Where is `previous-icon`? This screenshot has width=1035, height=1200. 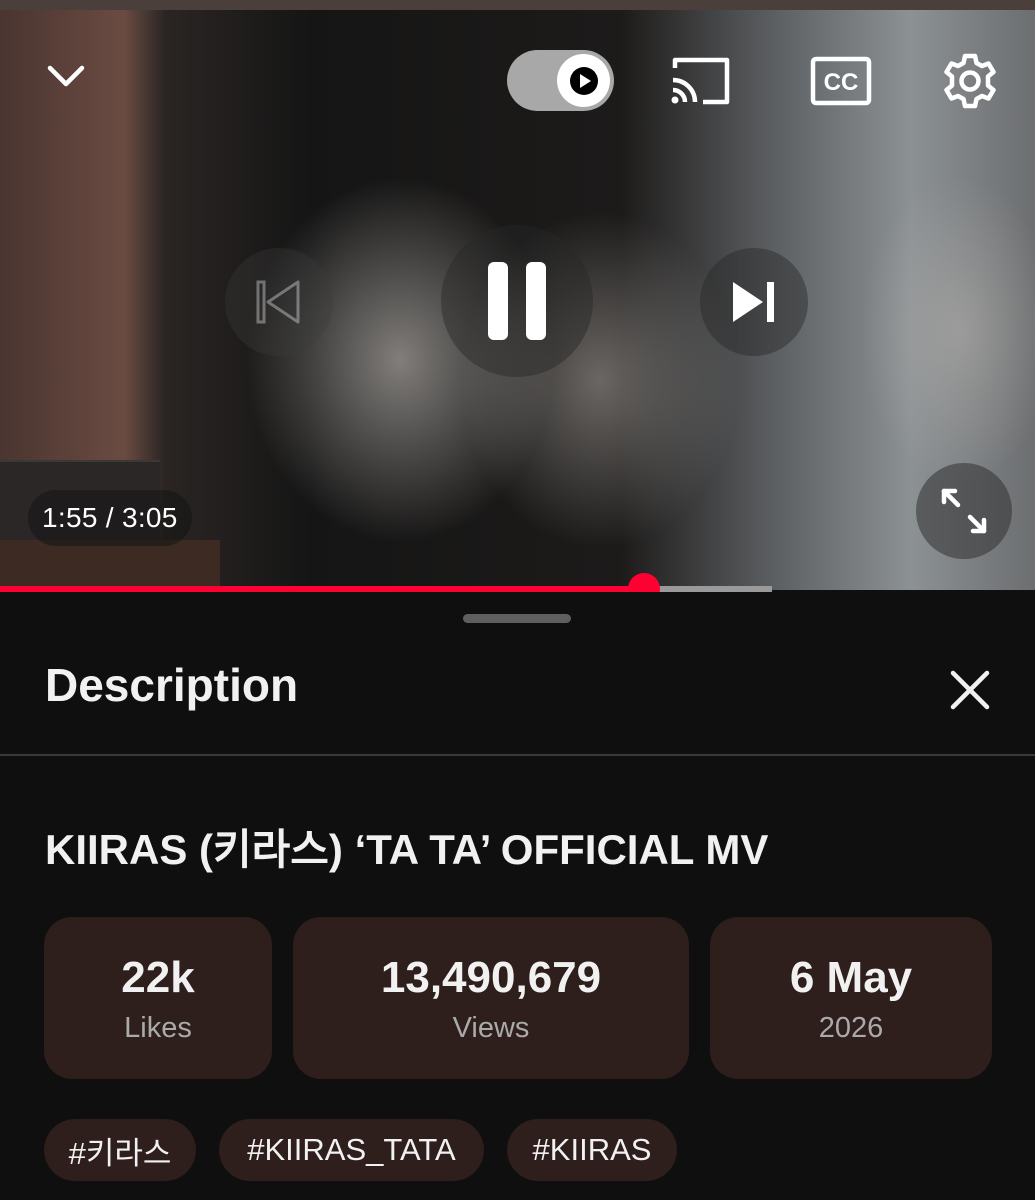
previous-icon is located at coordinates (278, 302).